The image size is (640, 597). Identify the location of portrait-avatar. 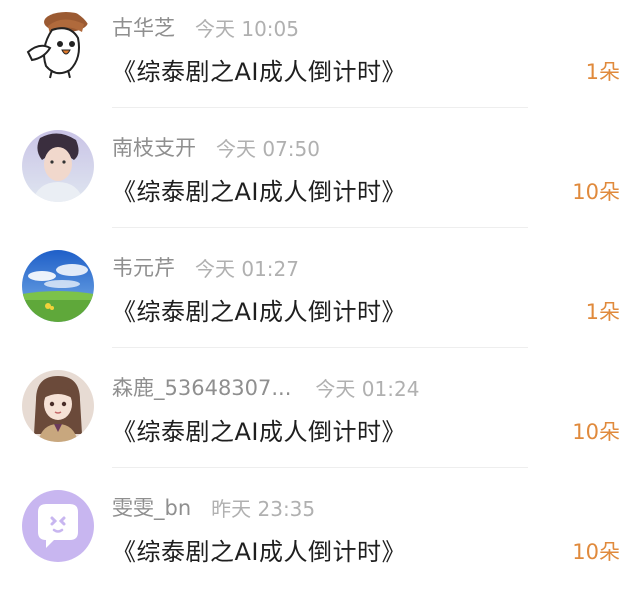
(58, 166).